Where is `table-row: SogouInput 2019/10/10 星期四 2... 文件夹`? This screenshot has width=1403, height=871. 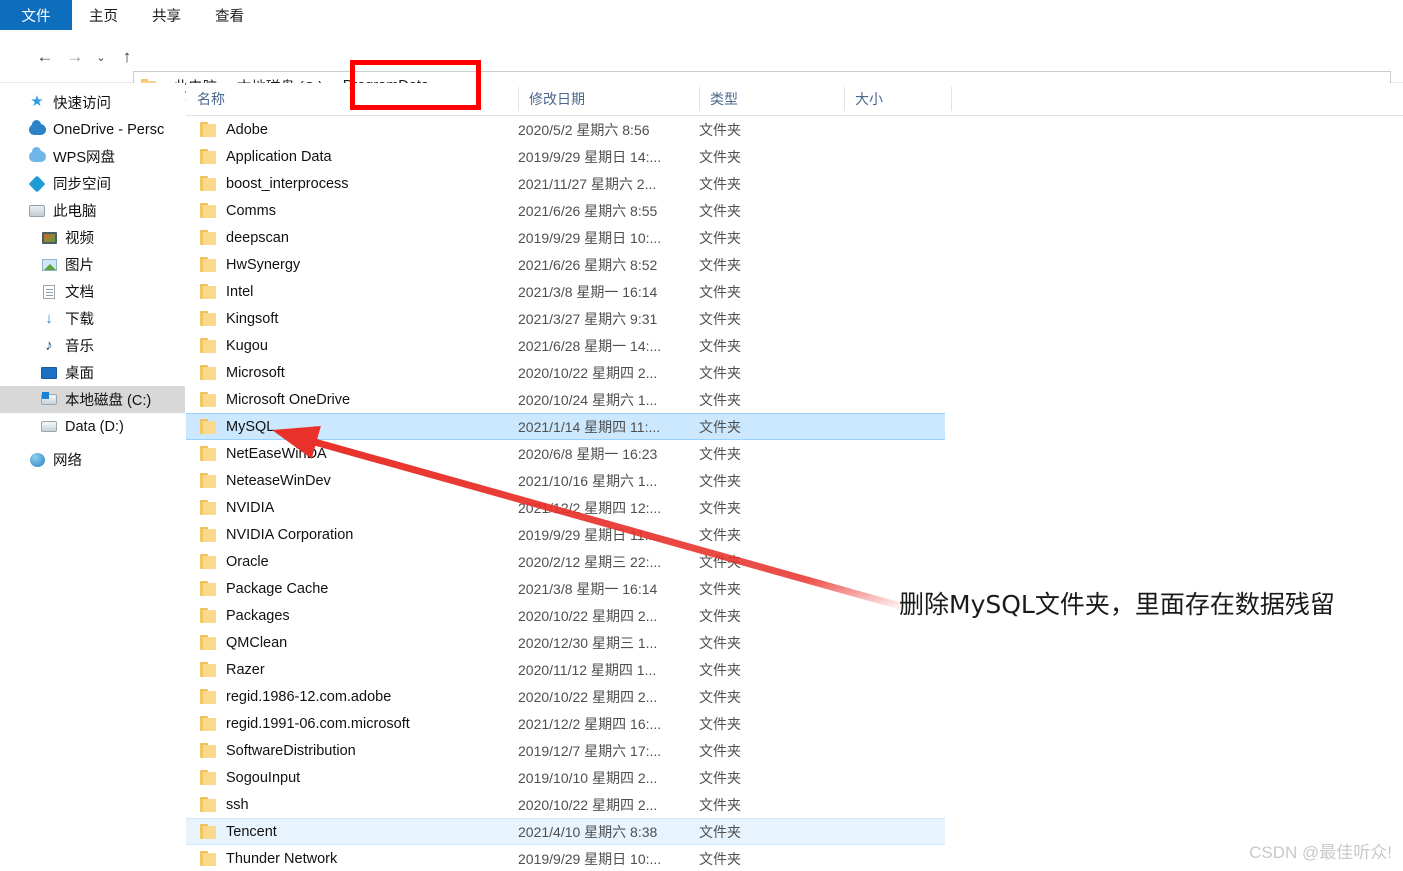 table-row: SogouInput 2019/10/10 星期四 2... 文件夹 is located at coordinates (794, 777).